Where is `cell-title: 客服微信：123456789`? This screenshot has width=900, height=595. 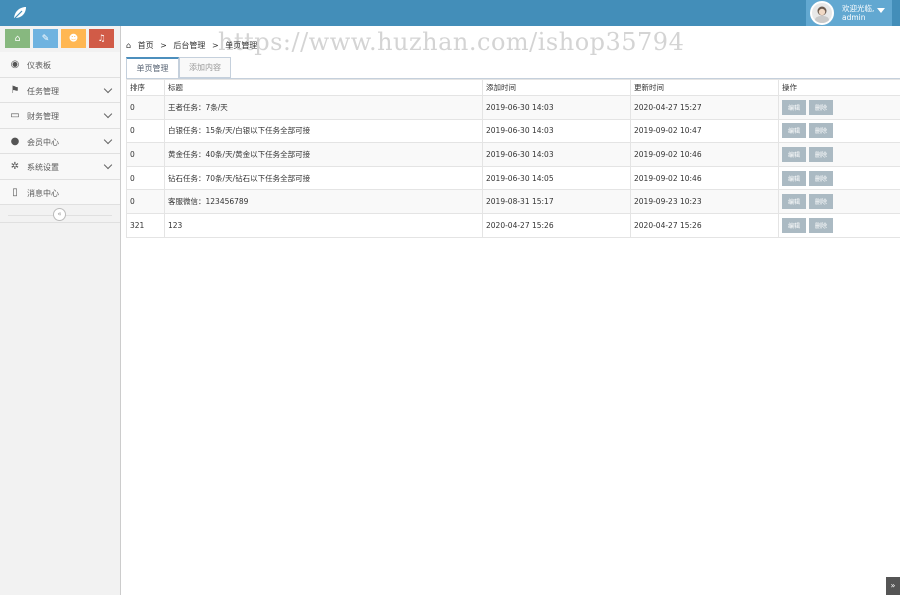 cell-title: 客服微信：123456789 is located at coordinates (323, 201).